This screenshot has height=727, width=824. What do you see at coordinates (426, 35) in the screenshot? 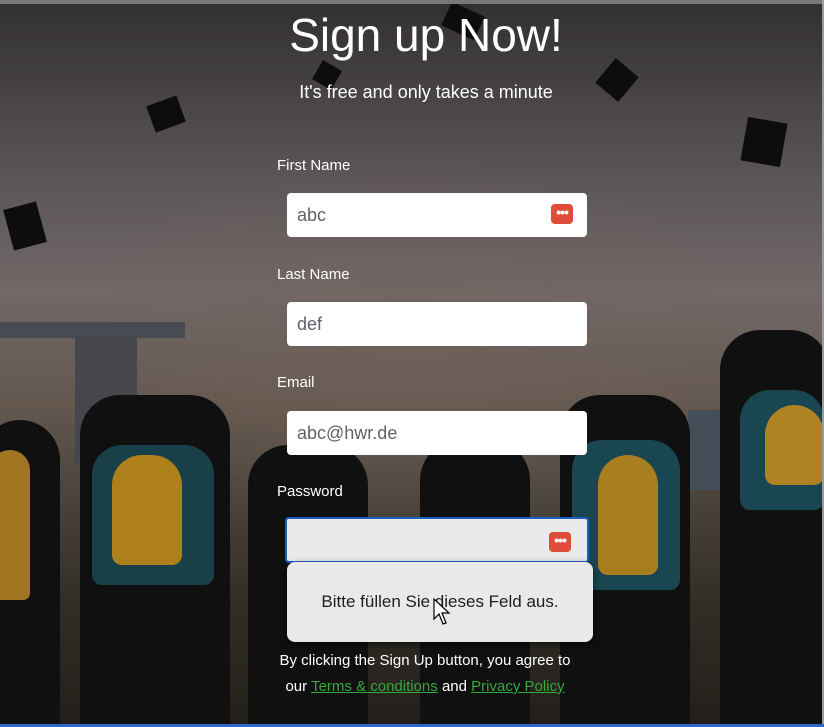
I see `page-title: Sign up Now!` at bounding box center [426, 35].